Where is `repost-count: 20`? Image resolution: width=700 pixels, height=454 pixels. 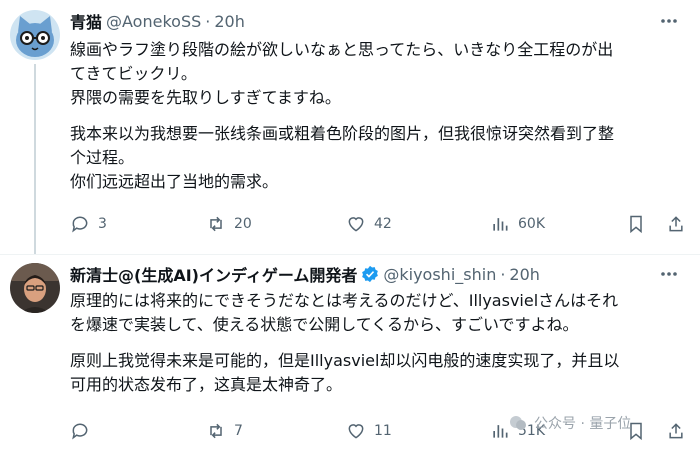
repost-count: 20 is located at coordinates (243, 224).